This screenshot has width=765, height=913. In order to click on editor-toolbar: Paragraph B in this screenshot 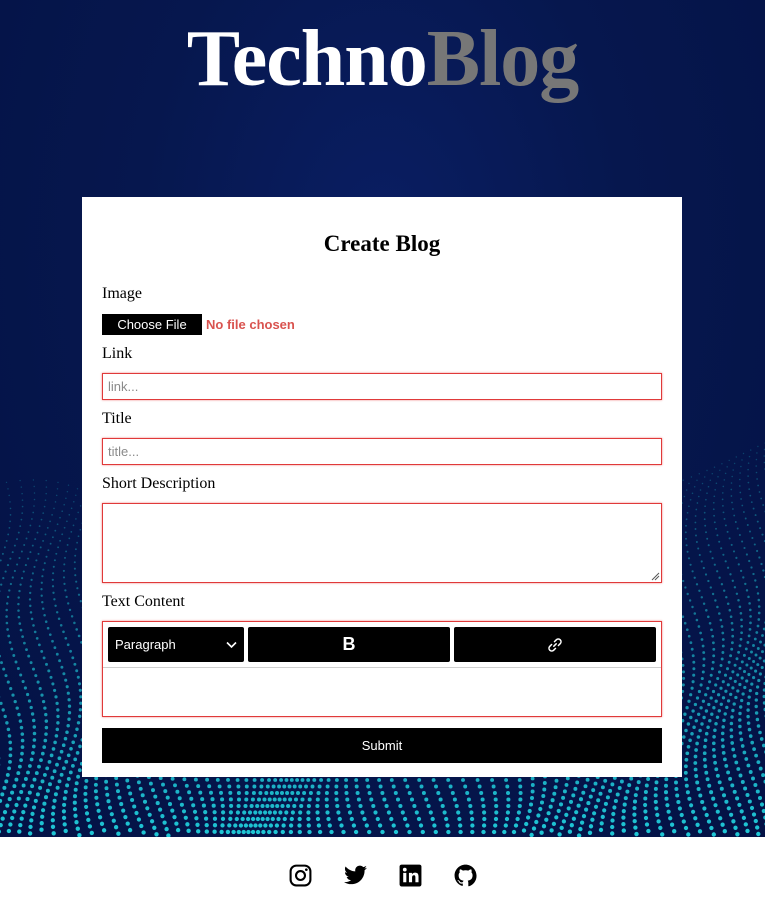, I will do `click(382, 645)`.